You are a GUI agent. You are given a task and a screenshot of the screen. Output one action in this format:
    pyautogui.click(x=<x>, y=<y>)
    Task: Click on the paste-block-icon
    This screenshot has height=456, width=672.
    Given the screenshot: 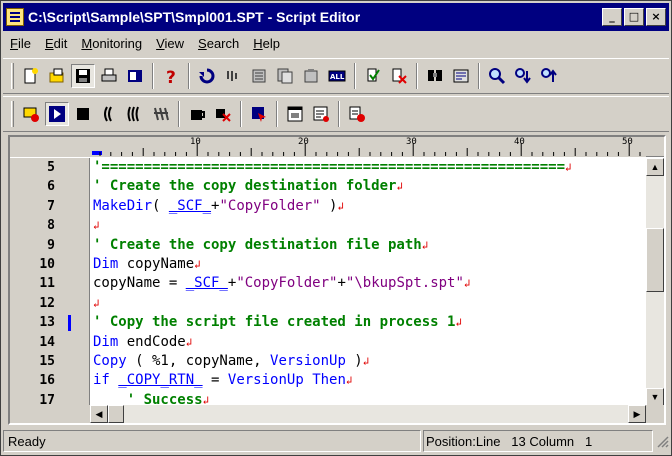 What is the action you would take?
    pyautogui.click(x=259, y=76)
    